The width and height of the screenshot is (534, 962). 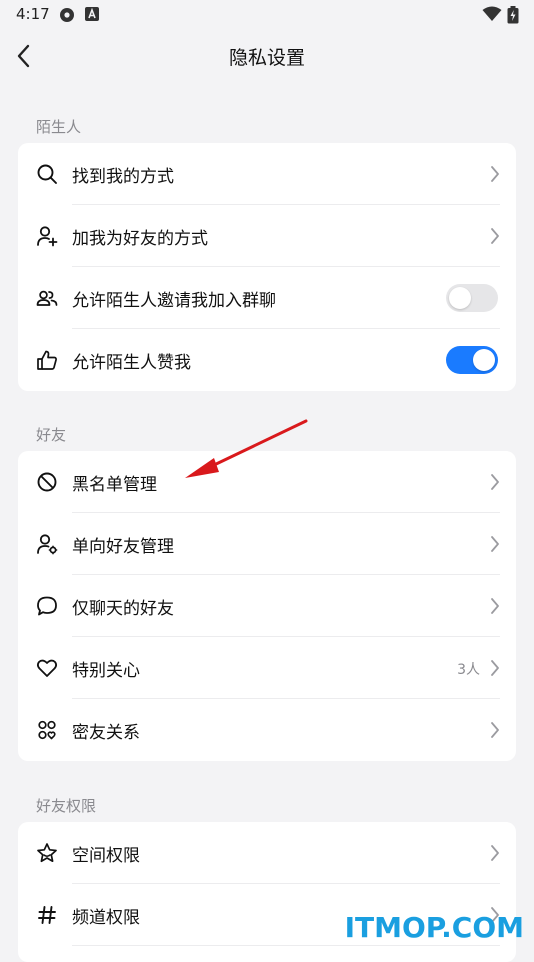 What do you see at coordinates (92, 14) in the screenshot?
I see `a-badge-icon` at bounding box center [92, 14].